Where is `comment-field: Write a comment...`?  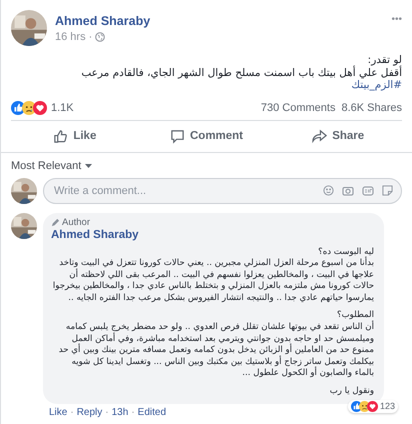
comment-field: Write a comment... is located at coordinates (222, 191).